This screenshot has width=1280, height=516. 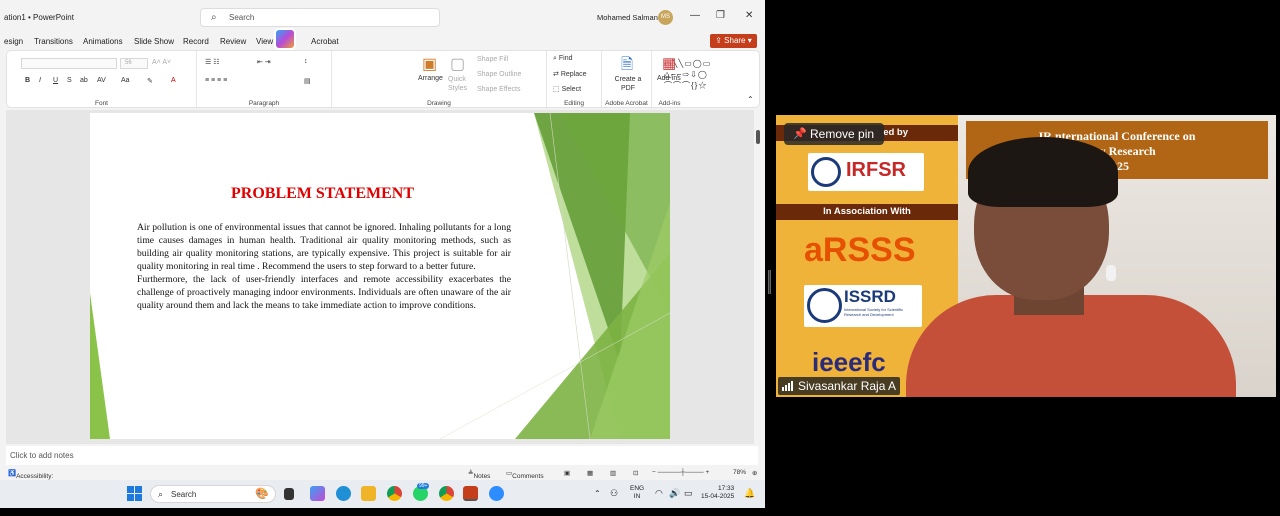 I want to click on quick-styles-icon: ▢, so click(x=457, y=64).